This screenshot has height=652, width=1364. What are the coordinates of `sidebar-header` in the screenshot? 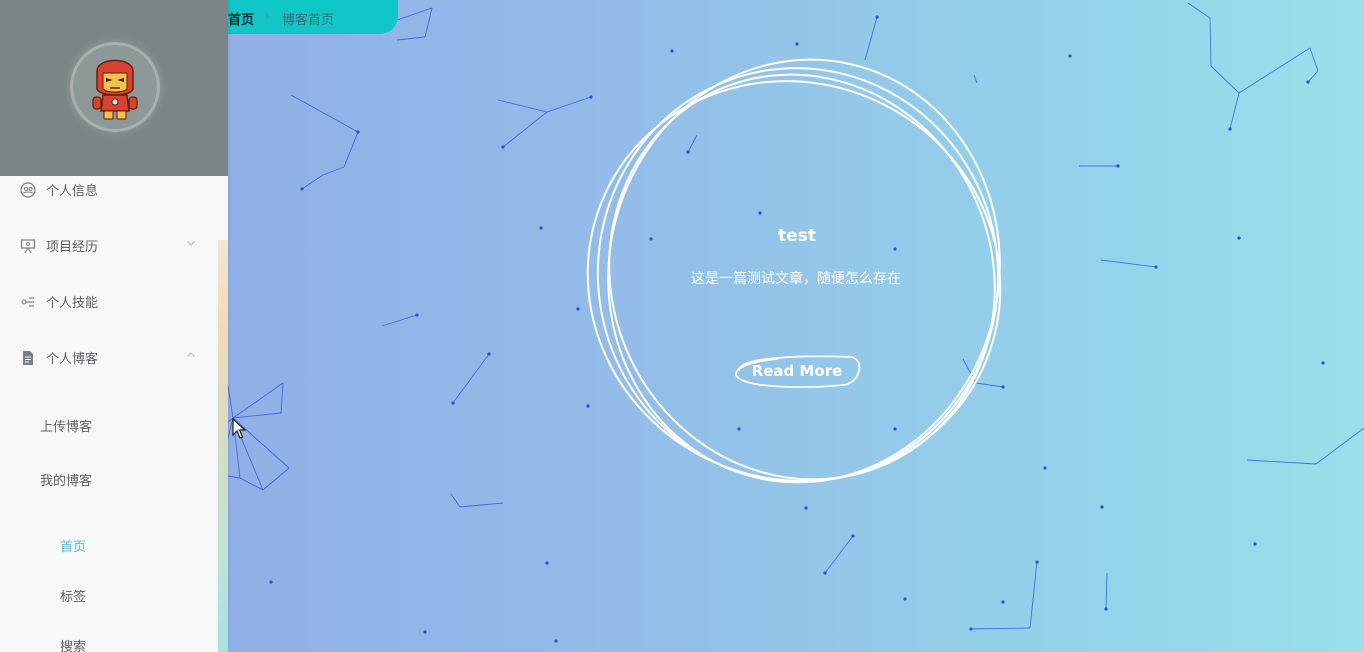 It's located at (114, 88).